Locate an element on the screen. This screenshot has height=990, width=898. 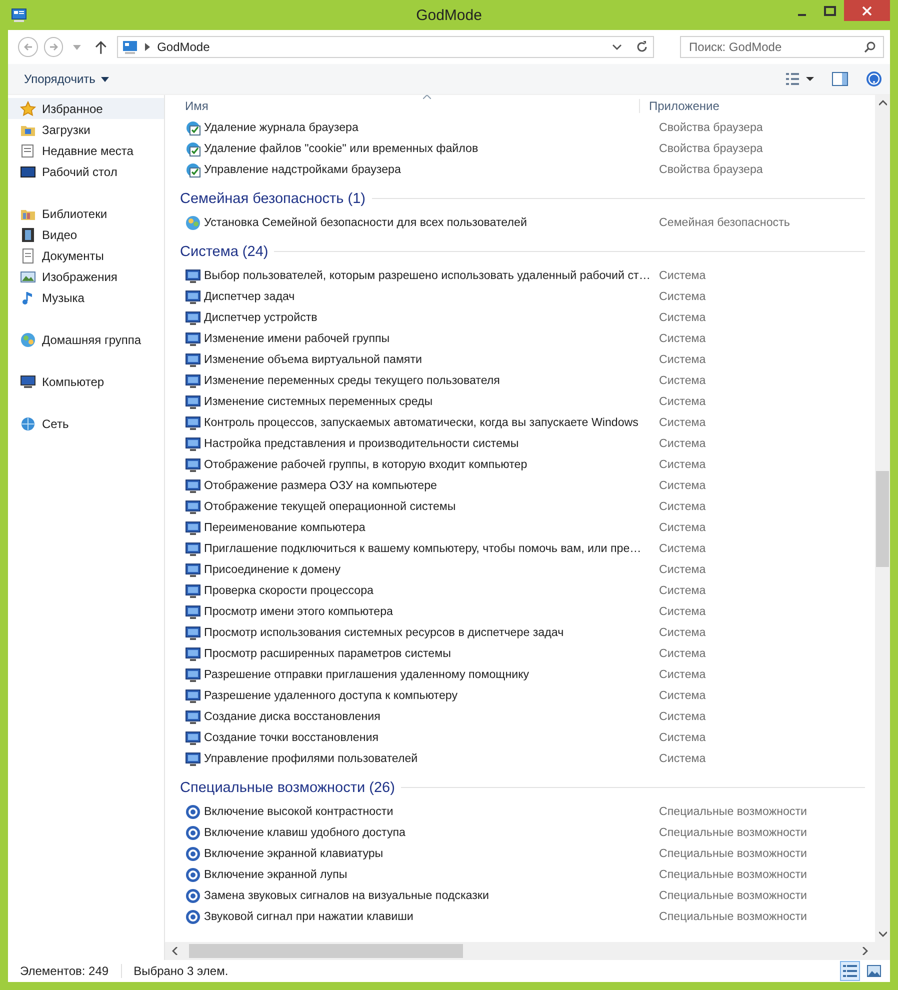
close-icon is located at coordinates (867, 11).